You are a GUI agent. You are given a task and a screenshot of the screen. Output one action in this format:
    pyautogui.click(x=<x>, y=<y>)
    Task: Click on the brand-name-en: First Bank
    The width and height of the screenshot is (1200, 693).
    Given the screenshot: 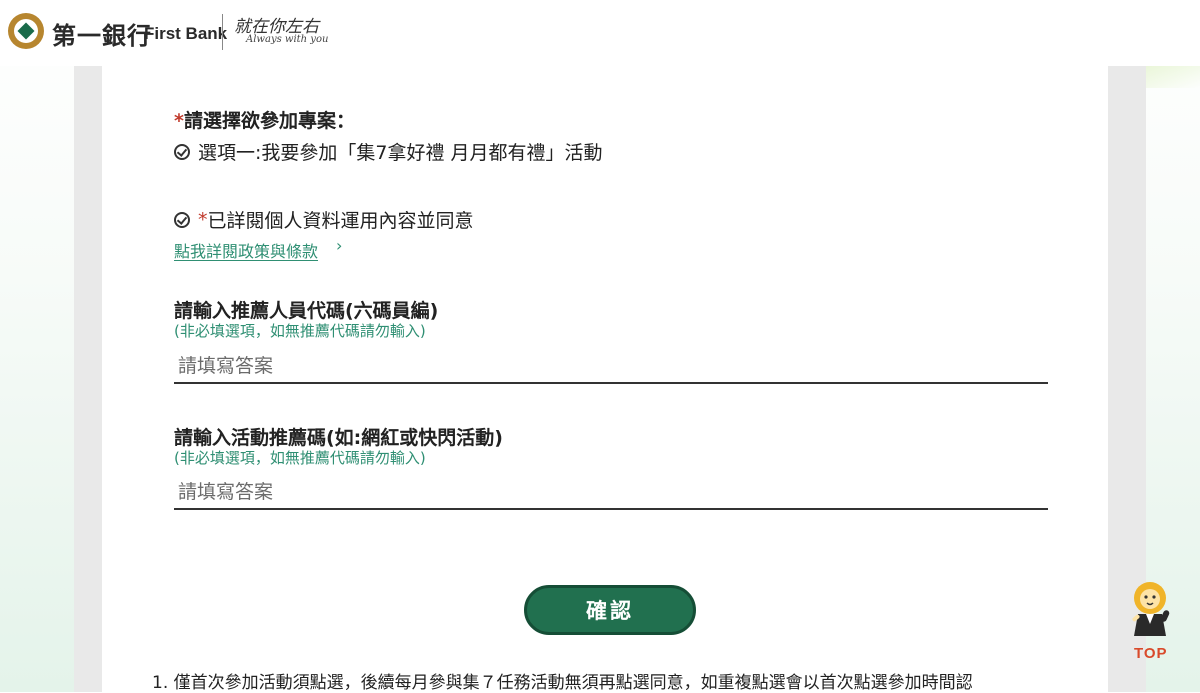 What is the action you would take?
    pyautogui.click(x=185, y=34)
    